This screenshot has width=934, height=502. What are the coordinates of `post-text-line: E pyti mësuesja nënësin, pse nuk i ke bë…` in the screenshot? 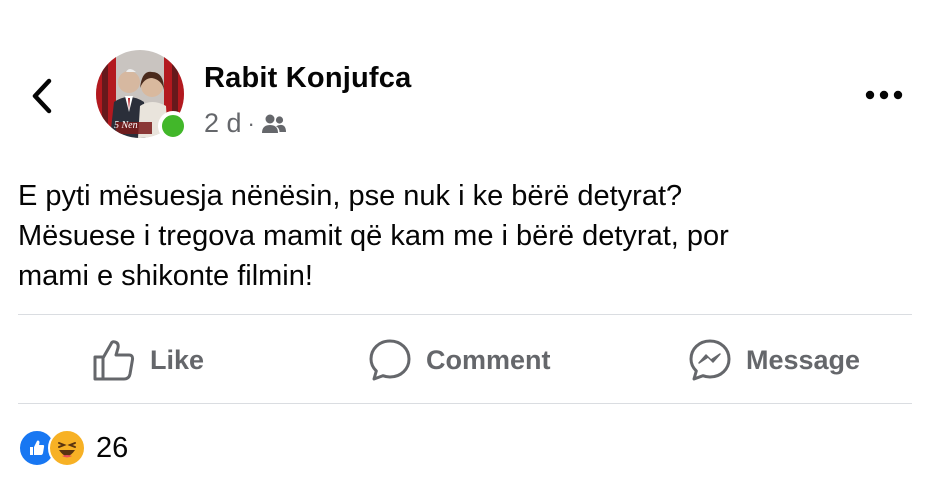 It's located at (350, 196).